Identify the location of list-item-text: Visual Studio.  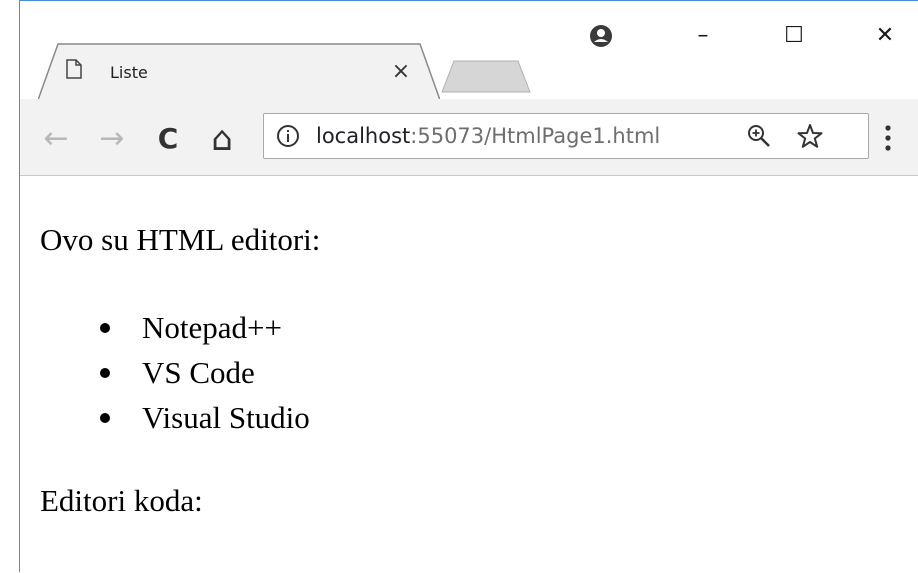
(226, 417).